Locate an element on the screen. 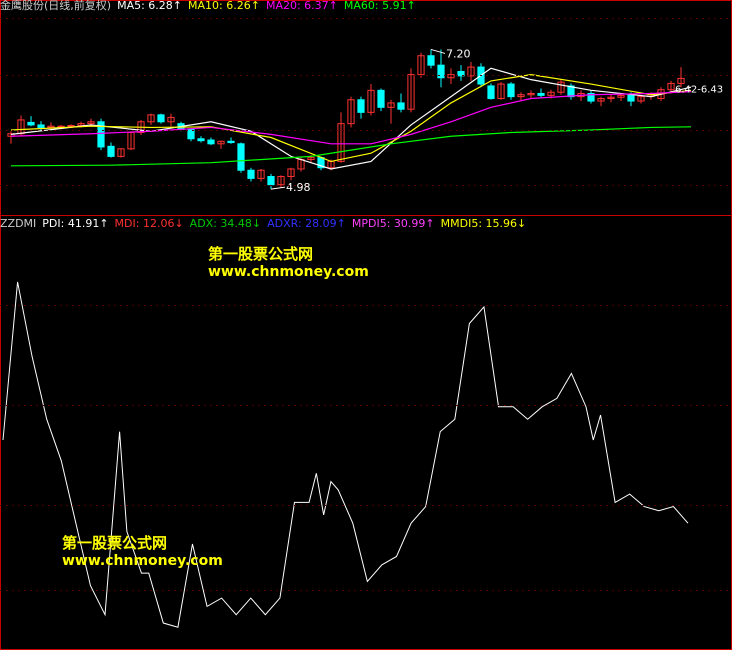  pdi-label: PDI: 41.91↑ is located at coordinates (75, 223).